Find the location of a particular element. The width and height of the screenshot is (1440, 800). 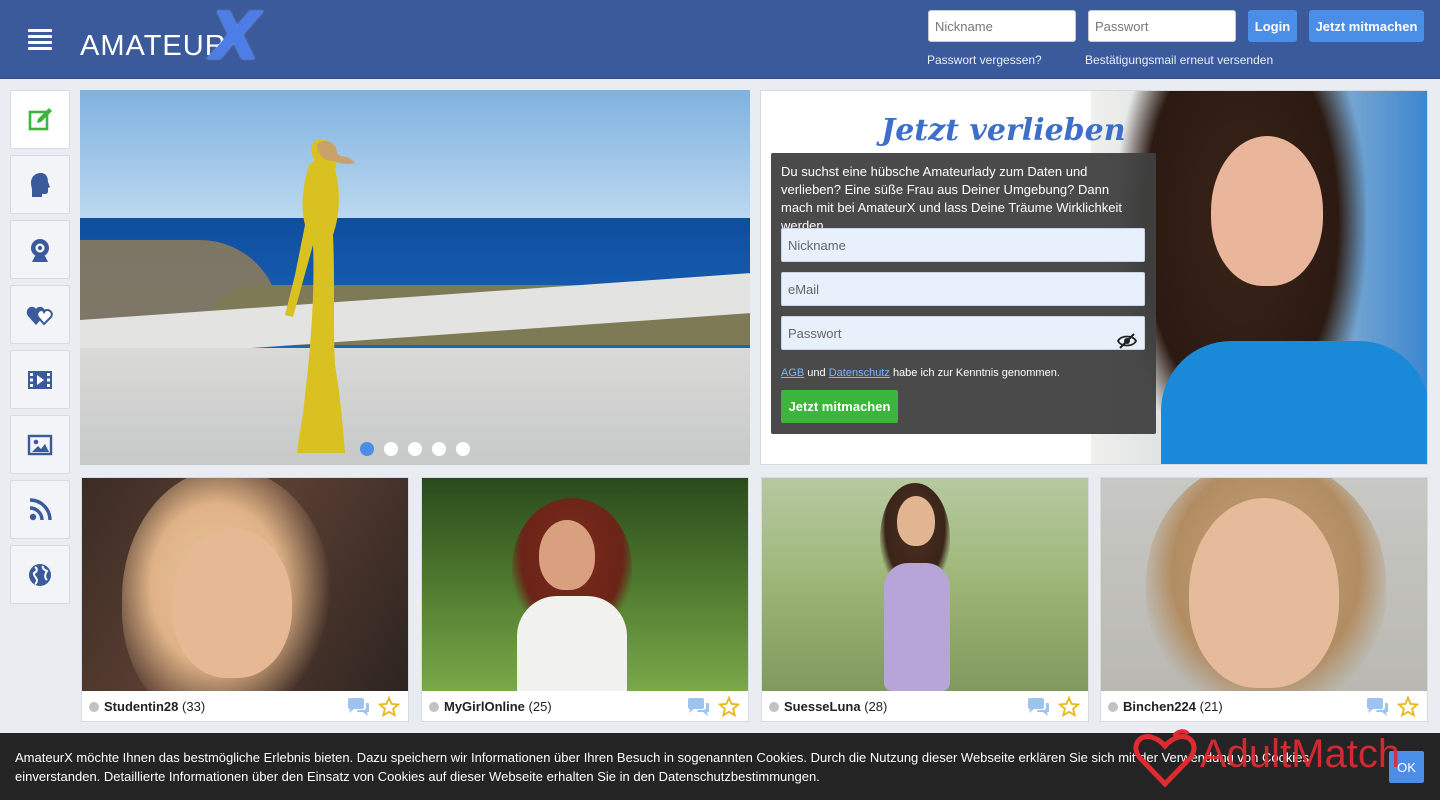

sidebar-item-matches is located at coordinates (40, 314).